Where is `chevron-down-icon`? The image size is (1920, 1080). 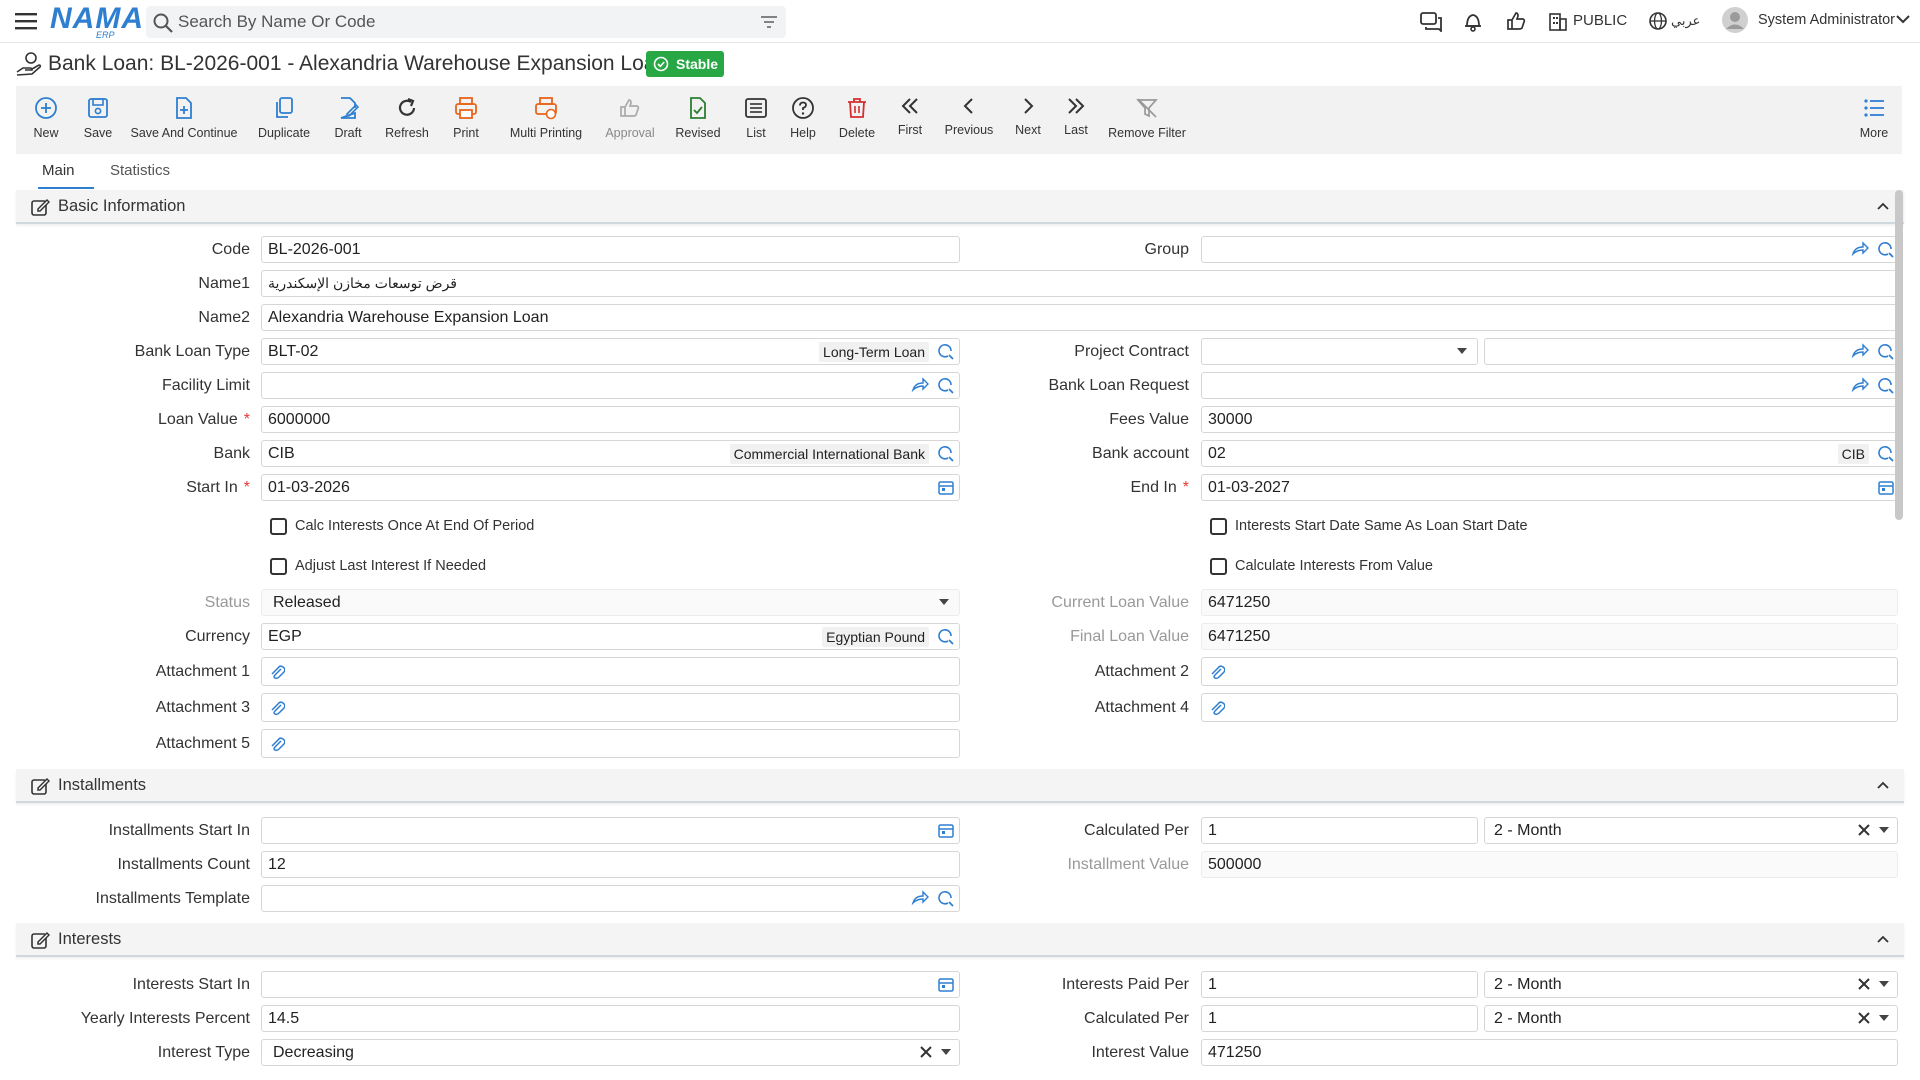 chevron-down-icon is located at coordinates (1903, 19).